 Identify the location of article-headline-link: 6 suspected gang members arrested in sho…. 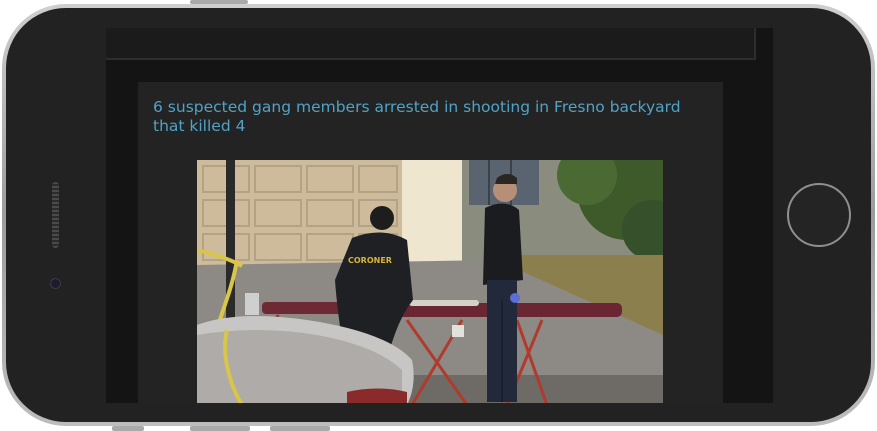
(430, 117).